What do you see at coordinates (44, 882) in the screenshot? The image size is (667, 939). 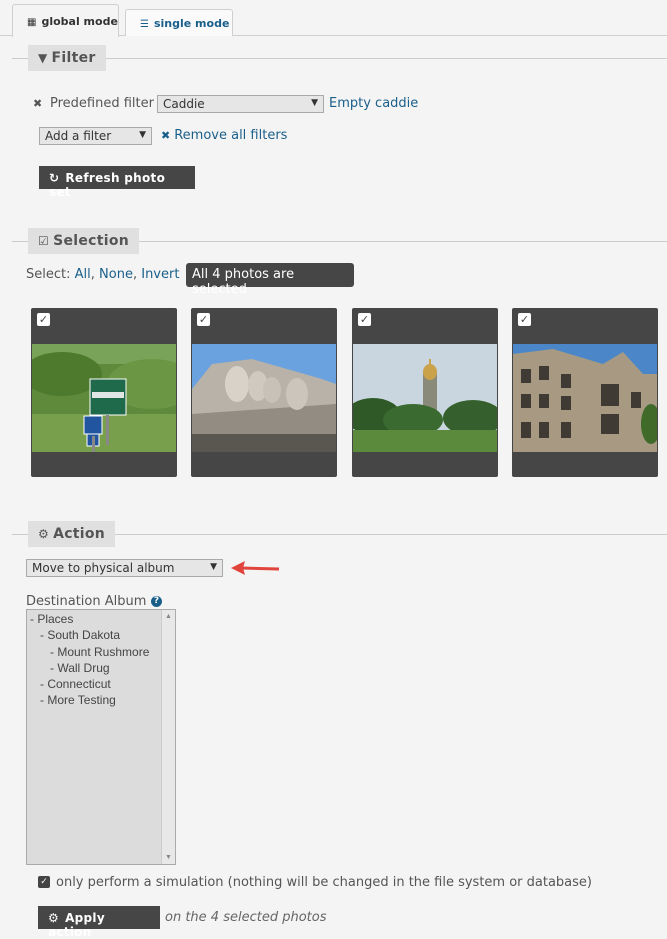 I see `simulation-checkbox: ✓` at bounding box center [44, 882].